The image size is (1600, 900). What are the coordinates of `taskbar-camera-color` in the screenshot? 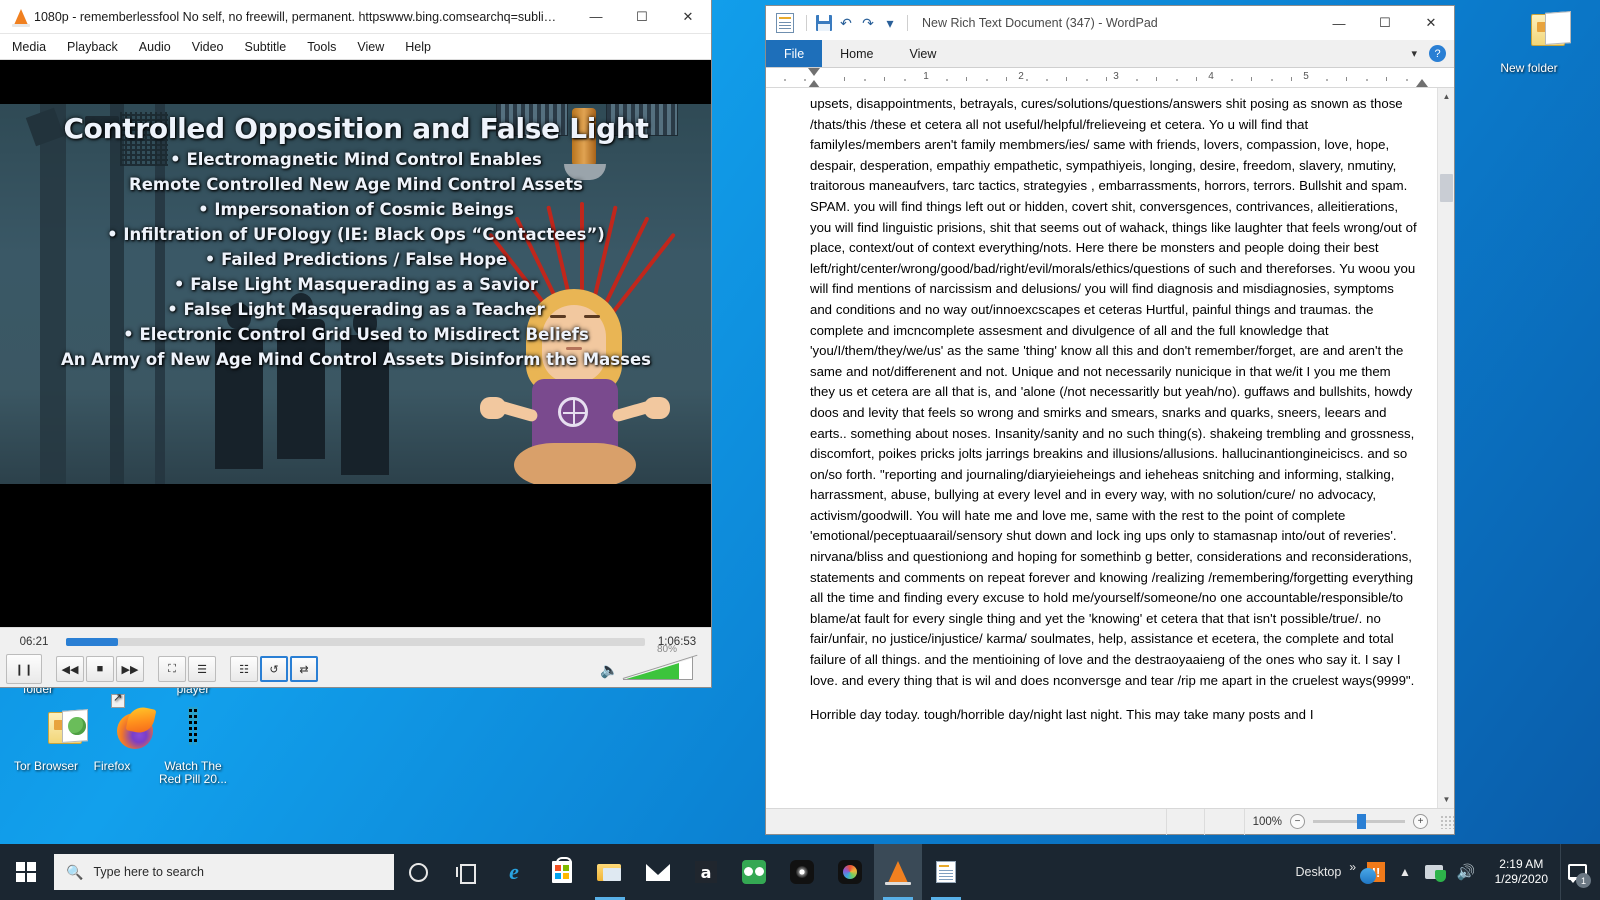 It's located at (850, 872).